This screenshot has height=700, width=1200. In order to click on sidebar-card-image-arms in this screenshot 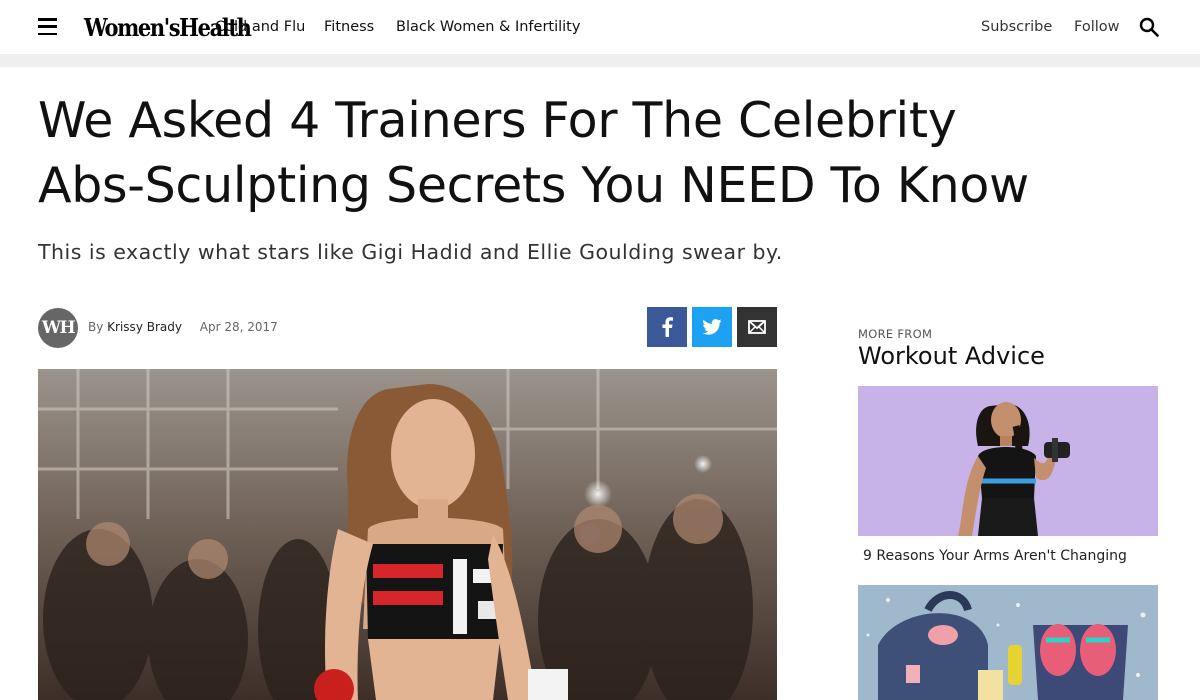, I will do `click(1008, 461)`.